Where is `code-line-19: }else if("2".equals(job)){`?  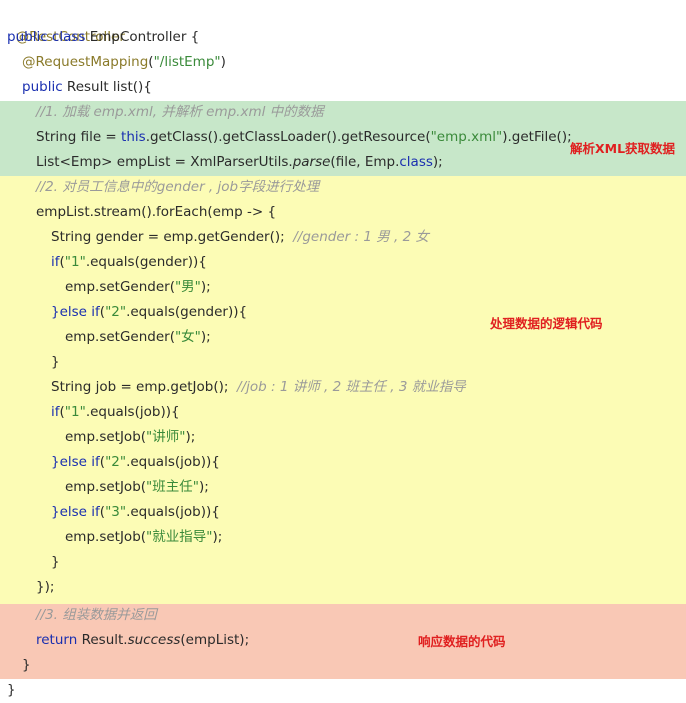 code-line-19: }else if("2".equals(job)){ is located at coordinates (135, 462).